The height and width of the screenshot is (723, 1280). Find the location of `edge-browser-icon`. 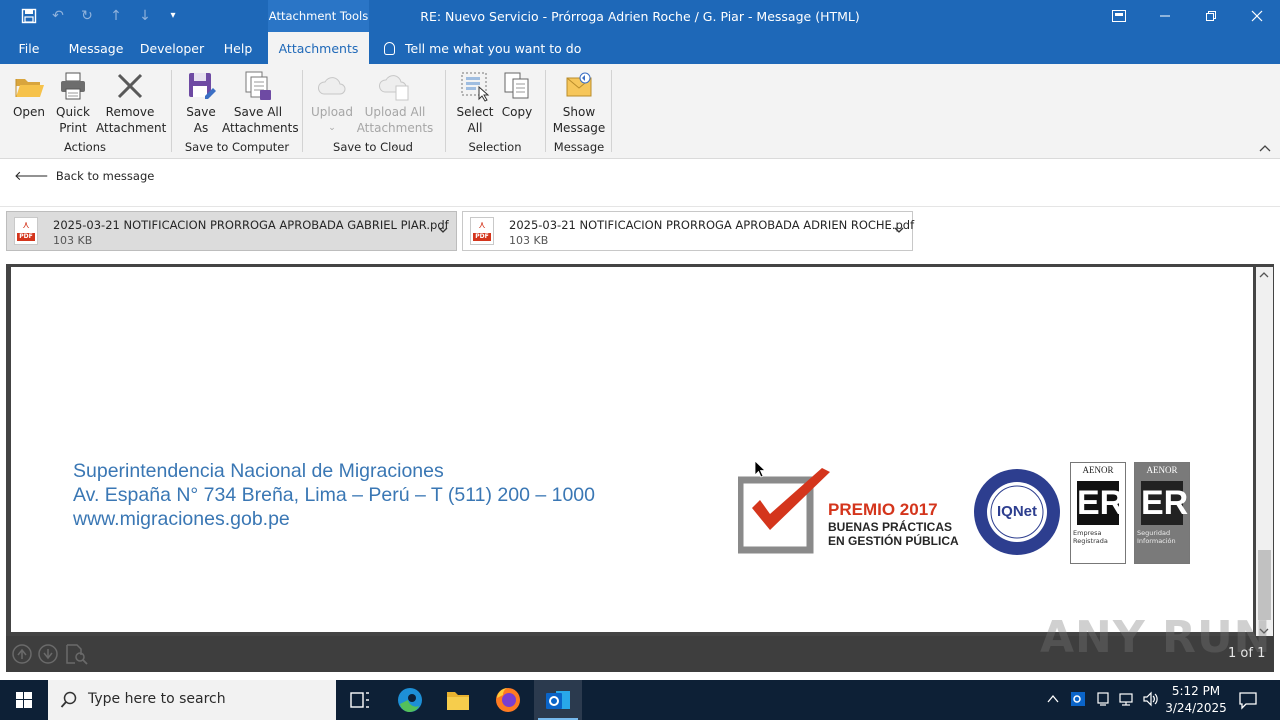

edge-browser-icon is located at coordinates (410, 700).